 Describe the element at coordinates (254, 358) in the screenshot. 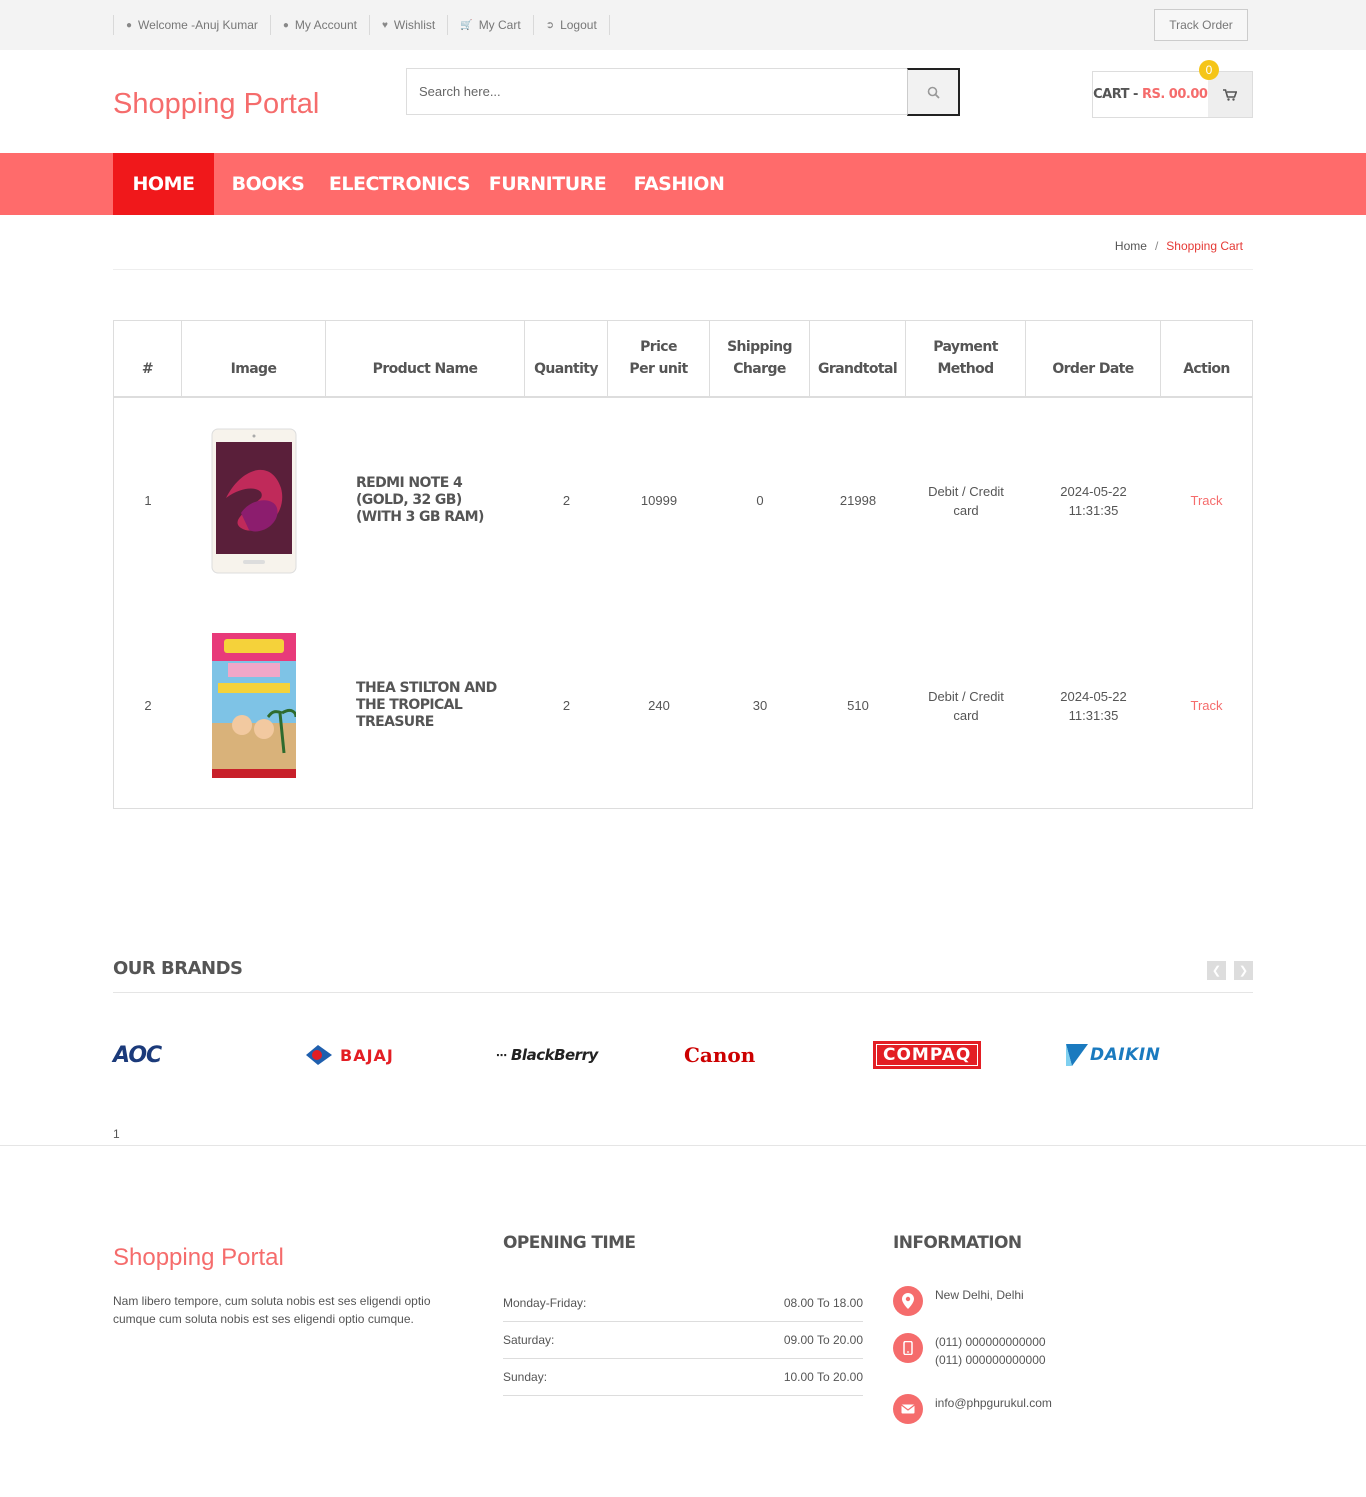

I see `col-image: Image` at that location.